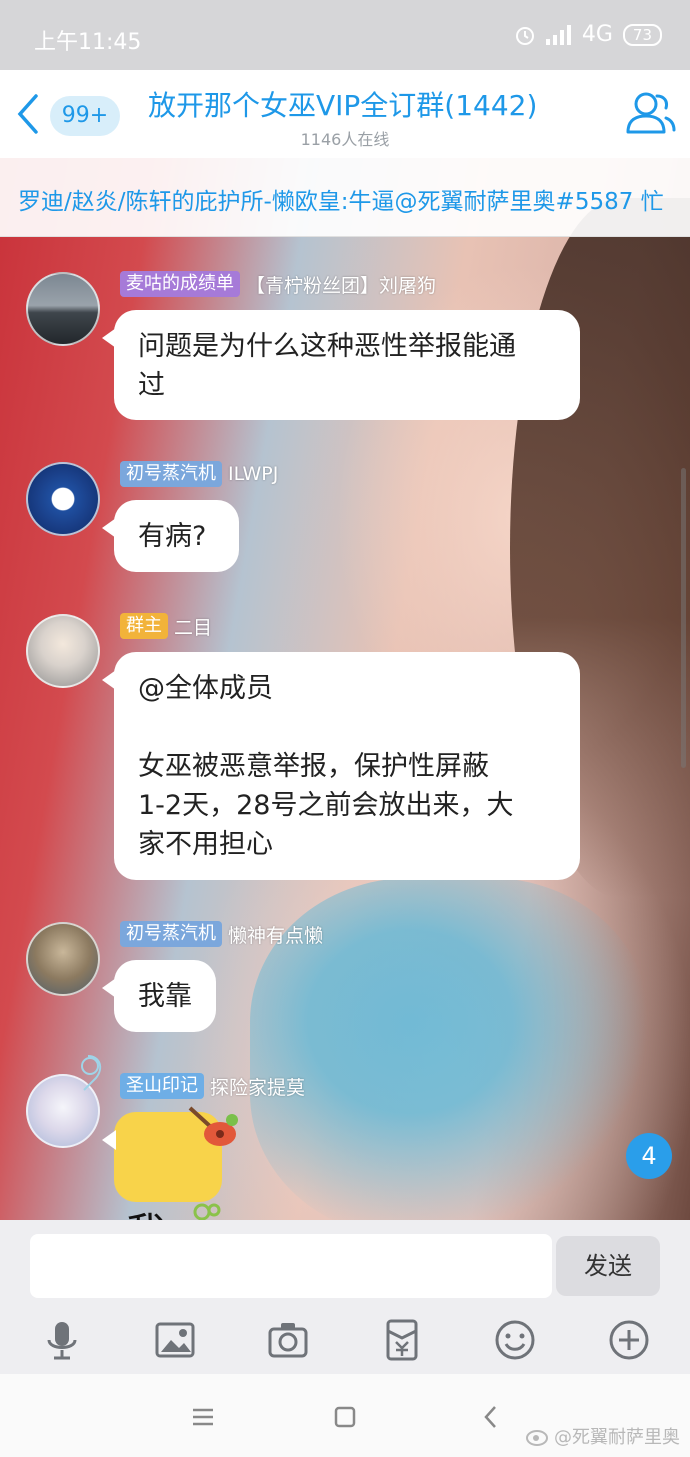 The height and width of the screenshot is (1457, 690). I want to click on message-bubble: 有病?, so click(170, 536).